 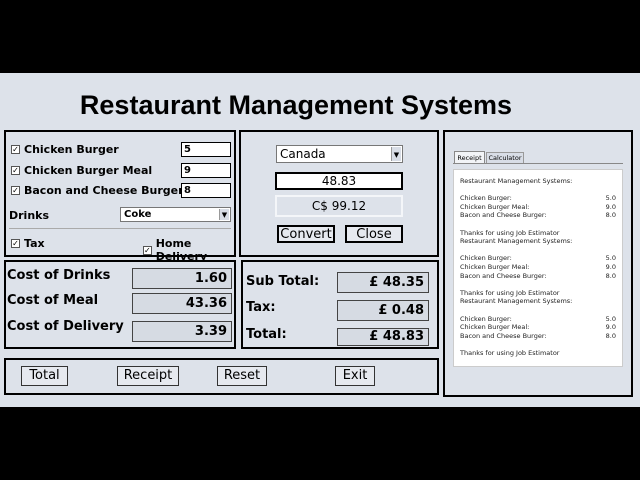 What do you see at coordinates (182, 278) in the screenshot?
I see `cost-of-drinks-value: 1.60` at bounding box center [182, 278].